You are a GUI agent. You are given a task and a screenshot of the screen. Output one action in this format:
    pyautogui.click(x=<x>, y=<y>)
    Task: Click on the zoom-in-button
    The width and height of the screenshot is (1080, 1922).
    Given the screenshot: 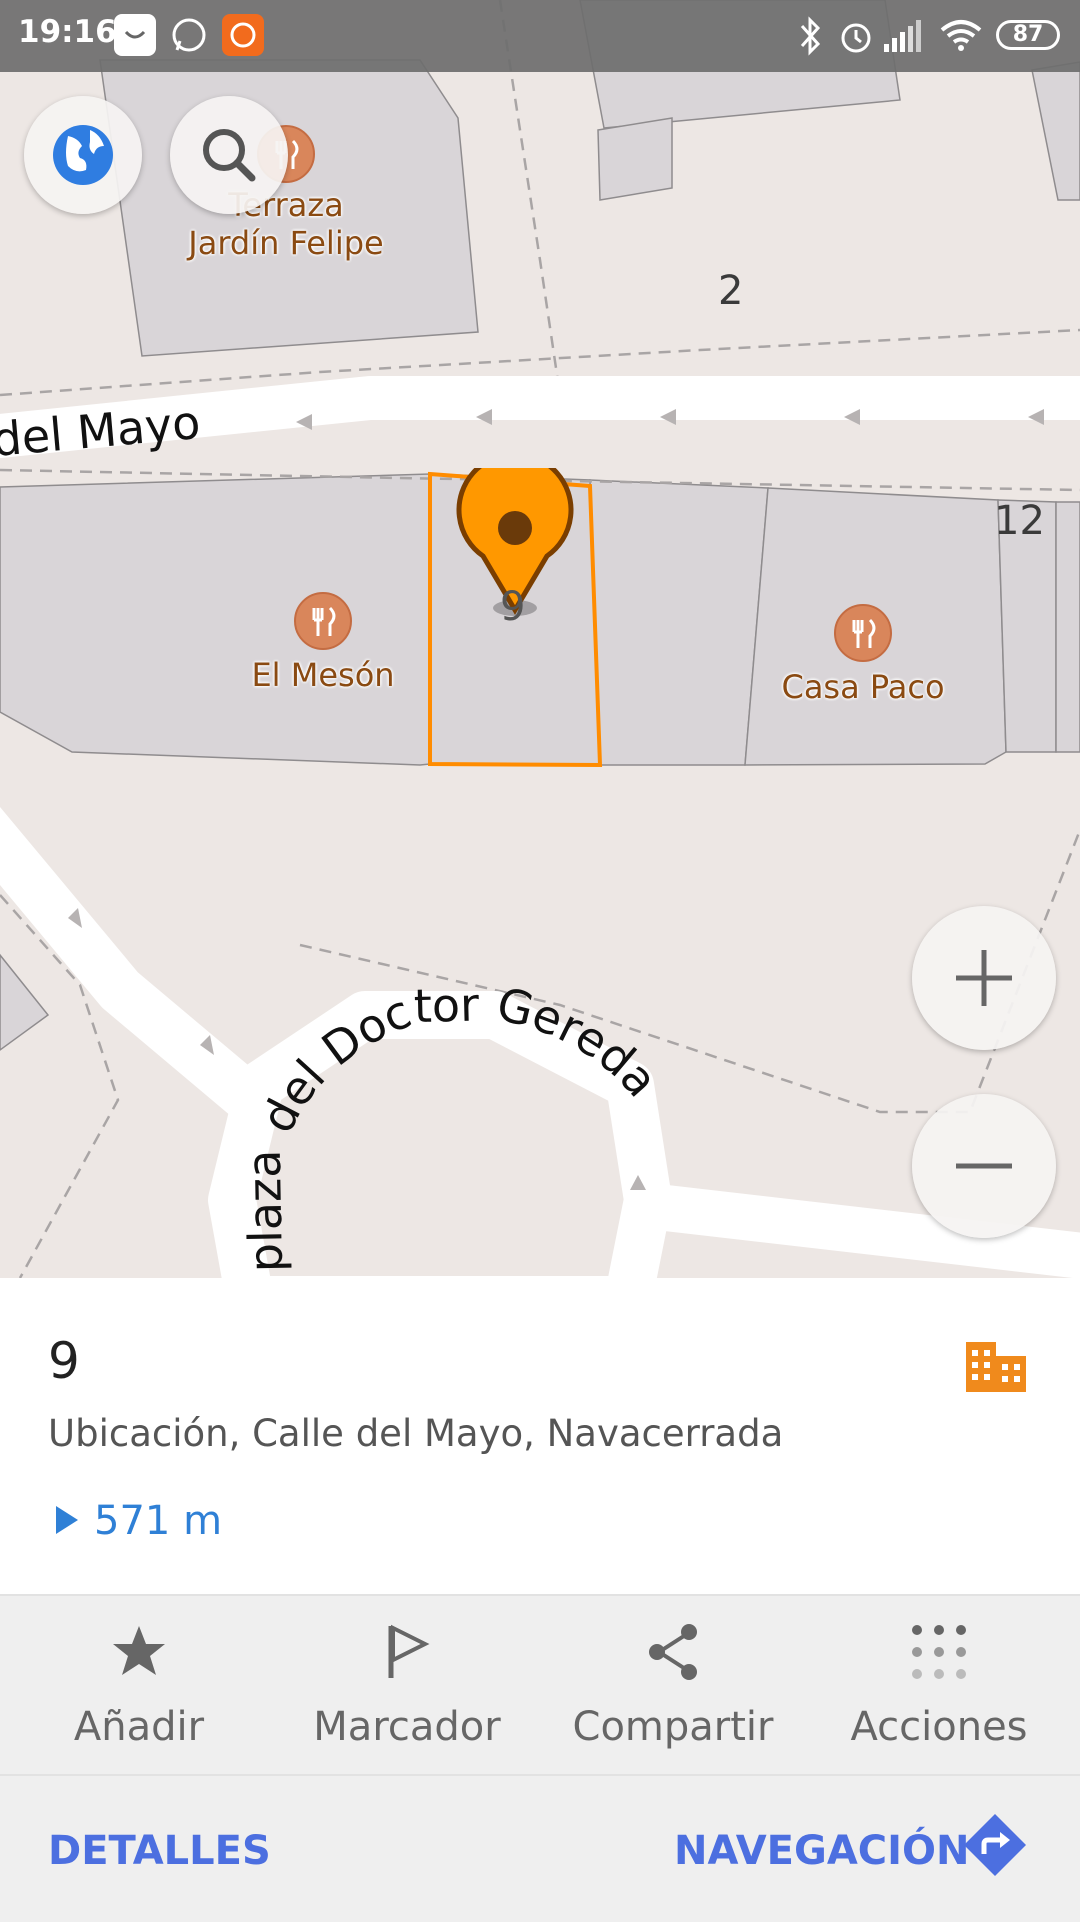 What is the action you would take?
    pyautogui.click(x=984, y=978)
    